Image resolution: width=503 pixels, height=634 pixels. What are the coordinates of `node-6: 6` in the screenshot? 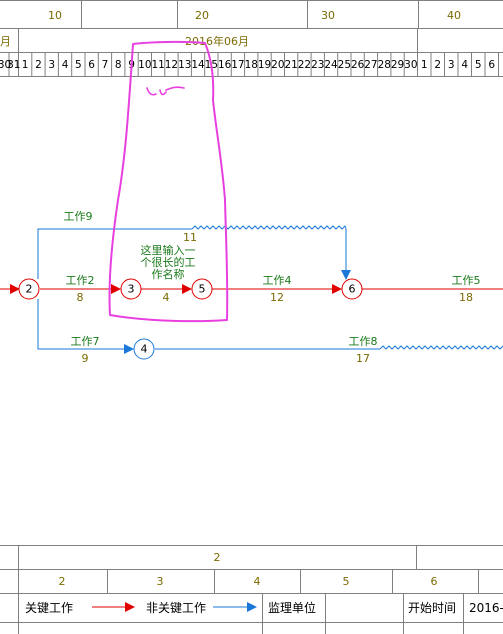 It's located at (352, 289).